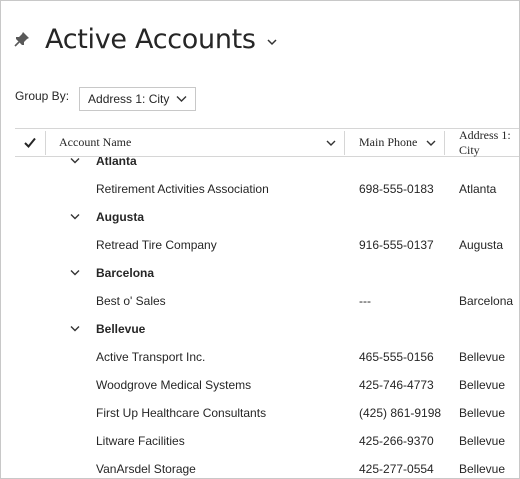 This screenshot has height=479, width=520. I want to click on column-header-main-phone: Main Phone, so click(388, 142).